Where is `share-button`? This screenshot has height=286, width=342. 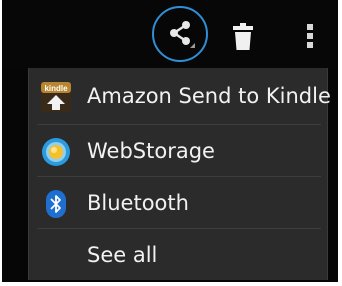
share-button is located at coordinates (181, 33).